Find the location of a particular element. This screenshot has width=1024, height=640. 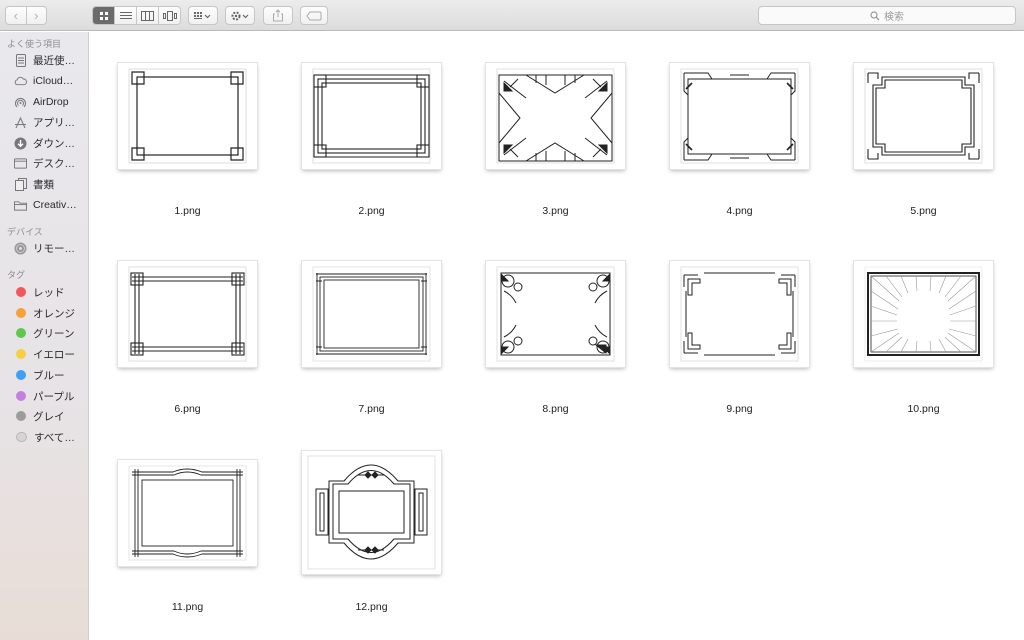

share-icon is located at coordinates (278, 15).